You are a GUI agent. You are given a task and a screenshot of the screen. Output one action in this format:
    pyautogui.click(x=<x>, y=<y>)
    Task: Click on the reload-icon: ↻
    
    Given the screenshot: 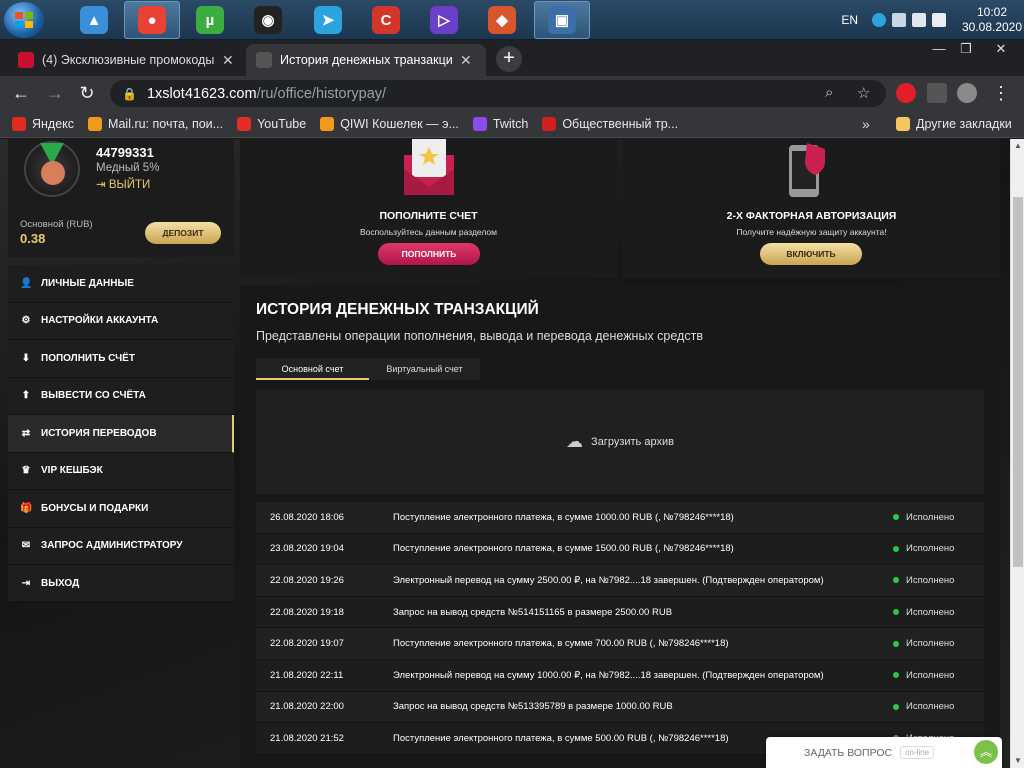 What is the action you would take?
    pyautogui.click(x=87, y=93)
    